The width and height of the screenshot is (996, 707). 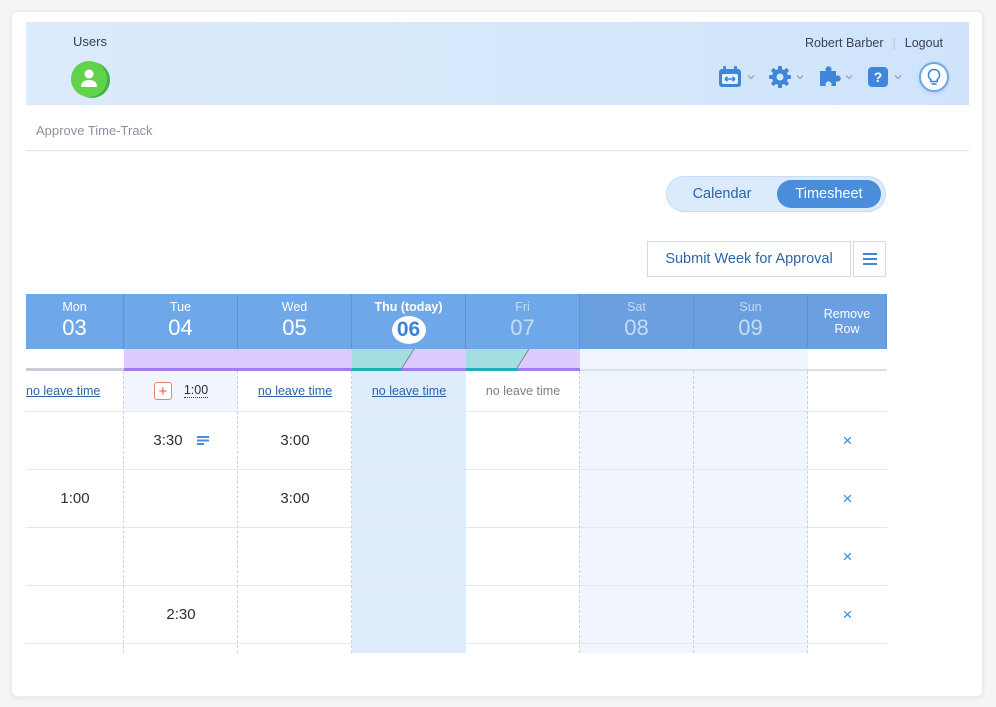 What do you see at coordinates (497, 63) in the screenshot?
I see `top-header: Users Robert Barber | Logout ?` at bounding box center [497, 63].